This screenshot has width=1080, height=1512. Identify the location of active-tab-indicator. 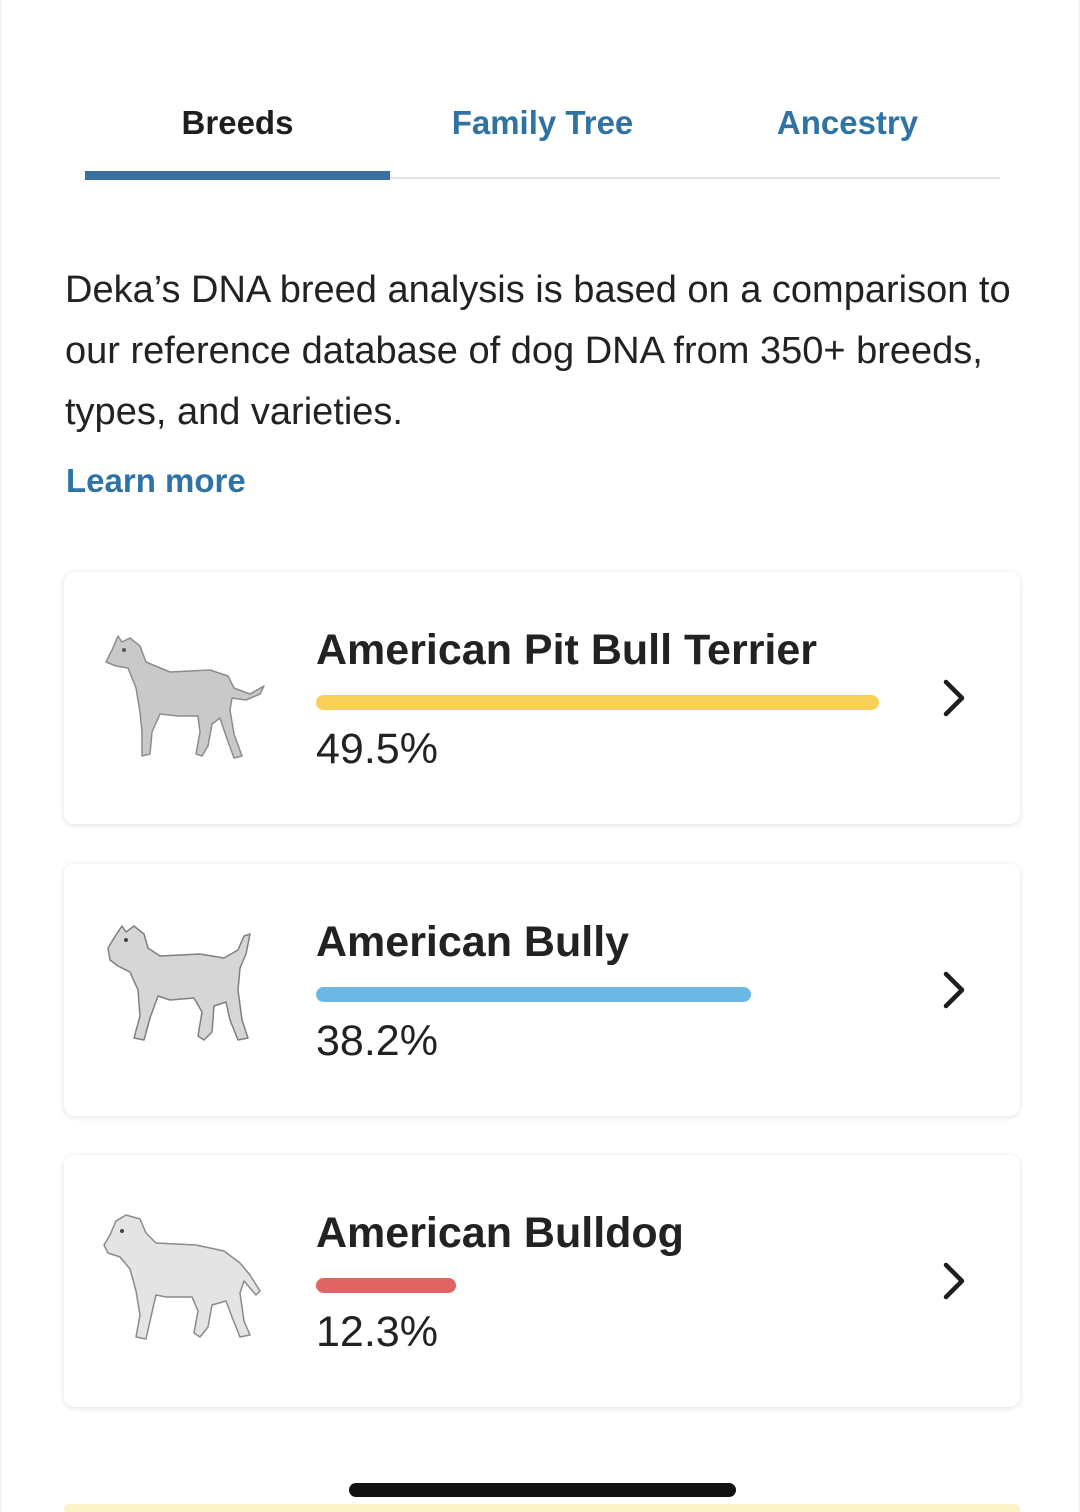
(237, 175).